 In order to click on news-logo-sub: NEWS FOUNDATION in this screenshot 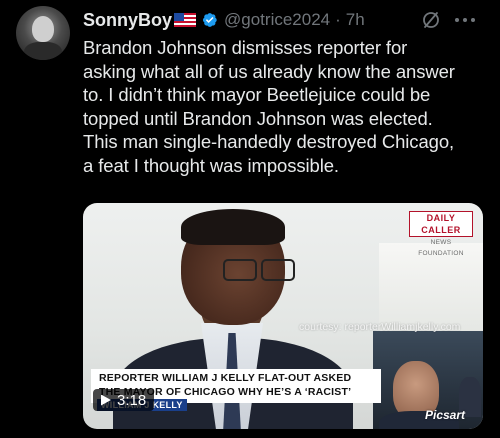, I will do `click(441, 248)`.